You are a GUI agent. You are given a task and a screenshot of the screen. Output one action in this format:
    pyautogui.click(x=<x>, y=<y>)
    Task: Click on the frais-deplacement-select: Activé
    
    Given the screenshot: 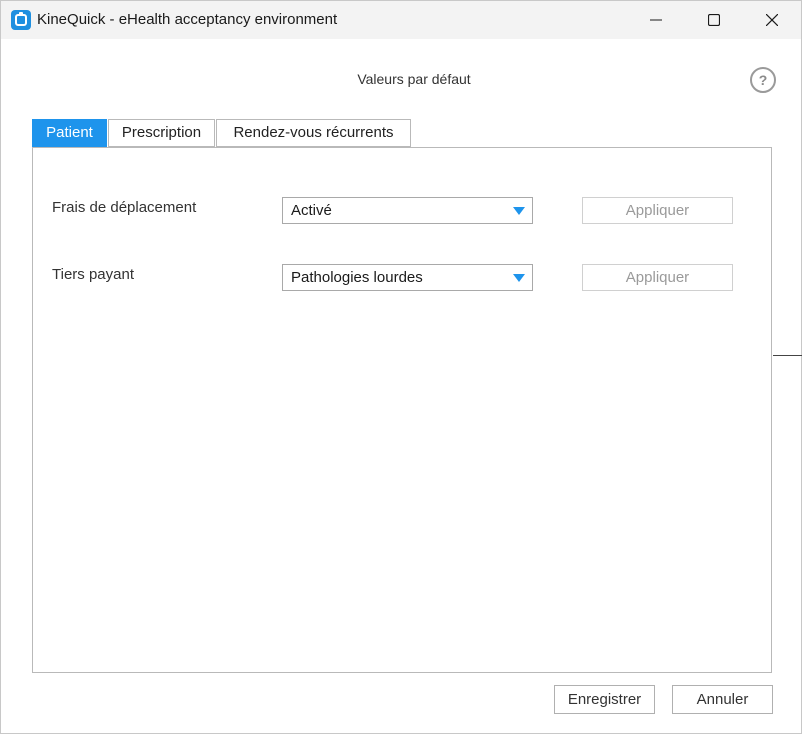 What is the action you would take?
    pyautogui.click(x=407, y=210)
    